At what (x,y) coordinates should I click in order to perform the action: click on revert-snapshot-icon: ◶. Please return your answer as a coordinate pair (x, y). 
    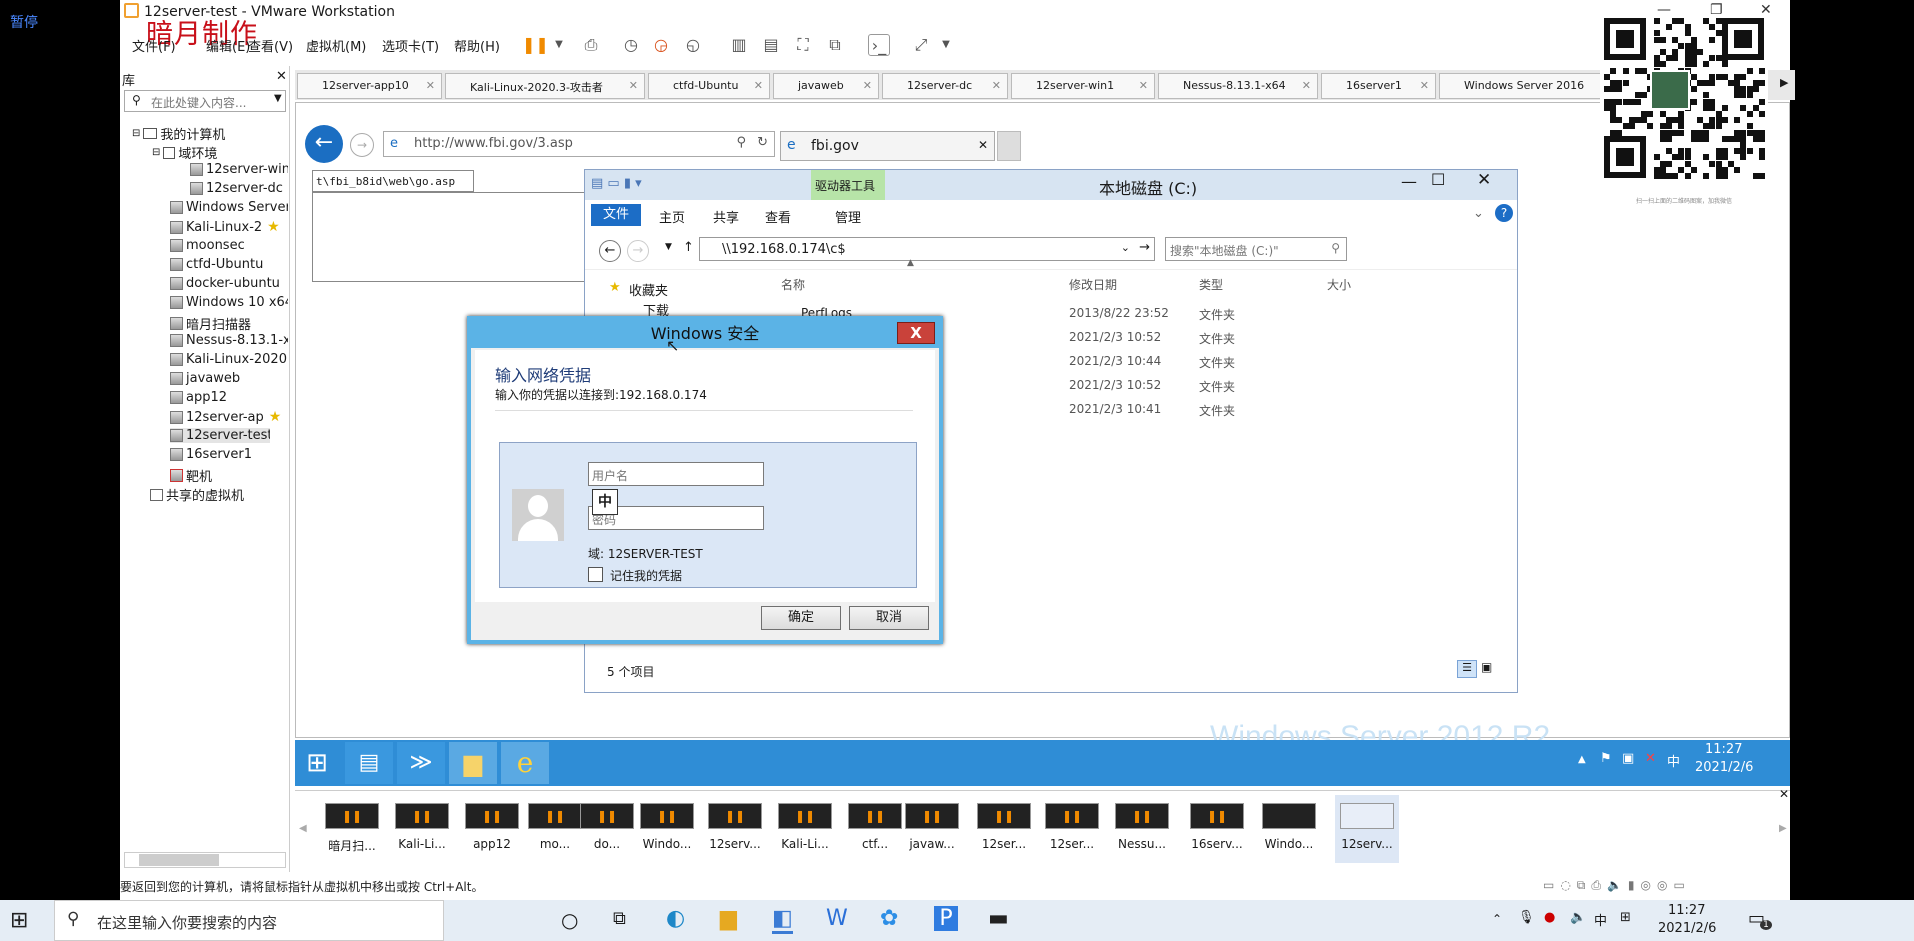
    Looking at the image, I should click on (661, 45).